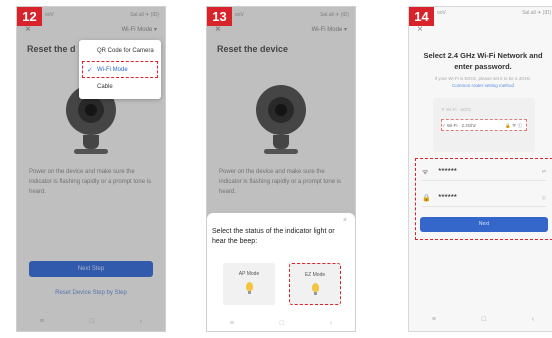 This screenshot has width=552, height=338. Describe the element at coordinates (90, 70) in the screenshot. I see `check-icon: ✓` at that location.